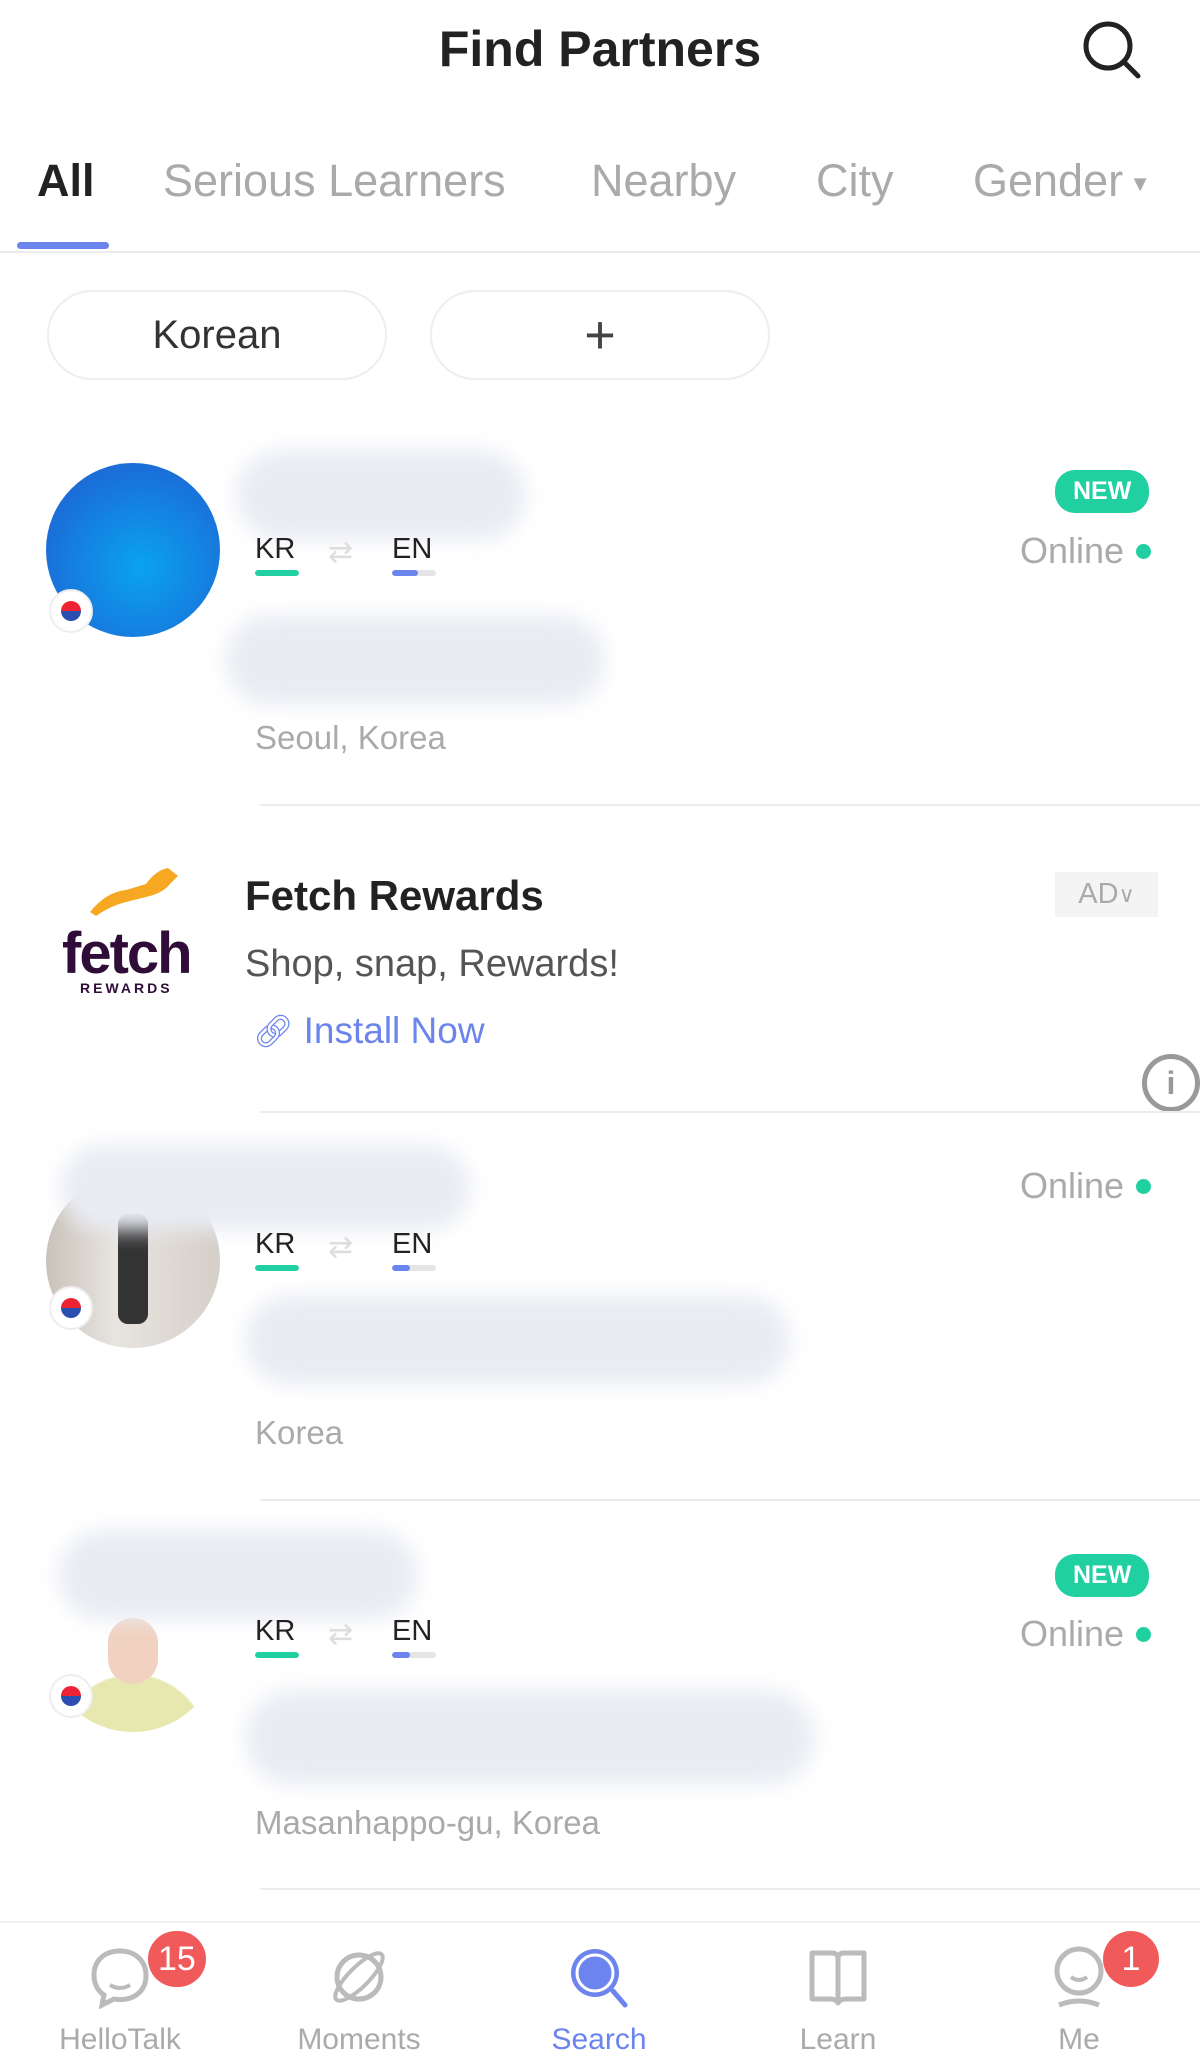 The height and width of the screenshot is (2065, 1200). Describe the element at coordinates (1048, 180) in the screenshot. I see `tab-gender-label: Gender` at that location.